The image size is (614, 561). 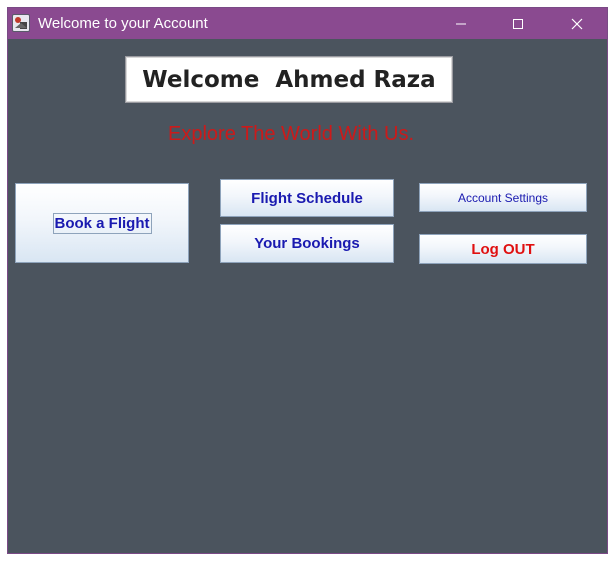 I want to click on app-icon, so click(x=21, y=23).